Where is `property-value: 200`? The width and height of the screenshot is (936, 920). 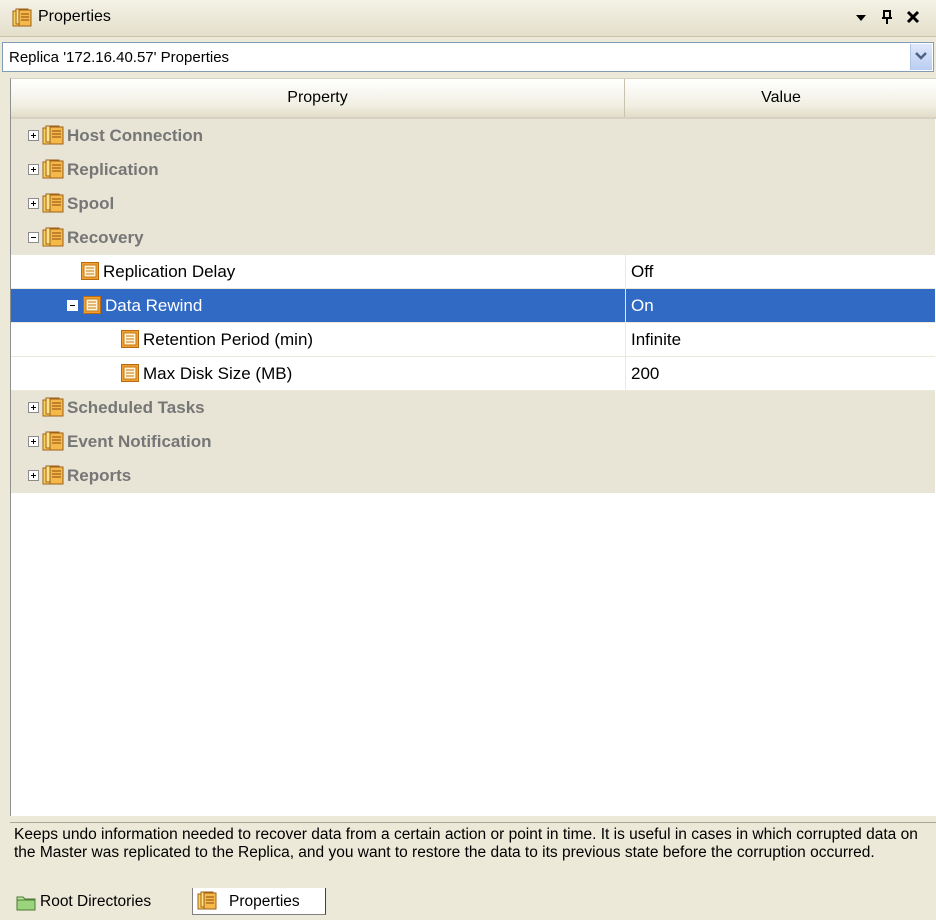 property-value: 200 is located at coordinates (645, 374).